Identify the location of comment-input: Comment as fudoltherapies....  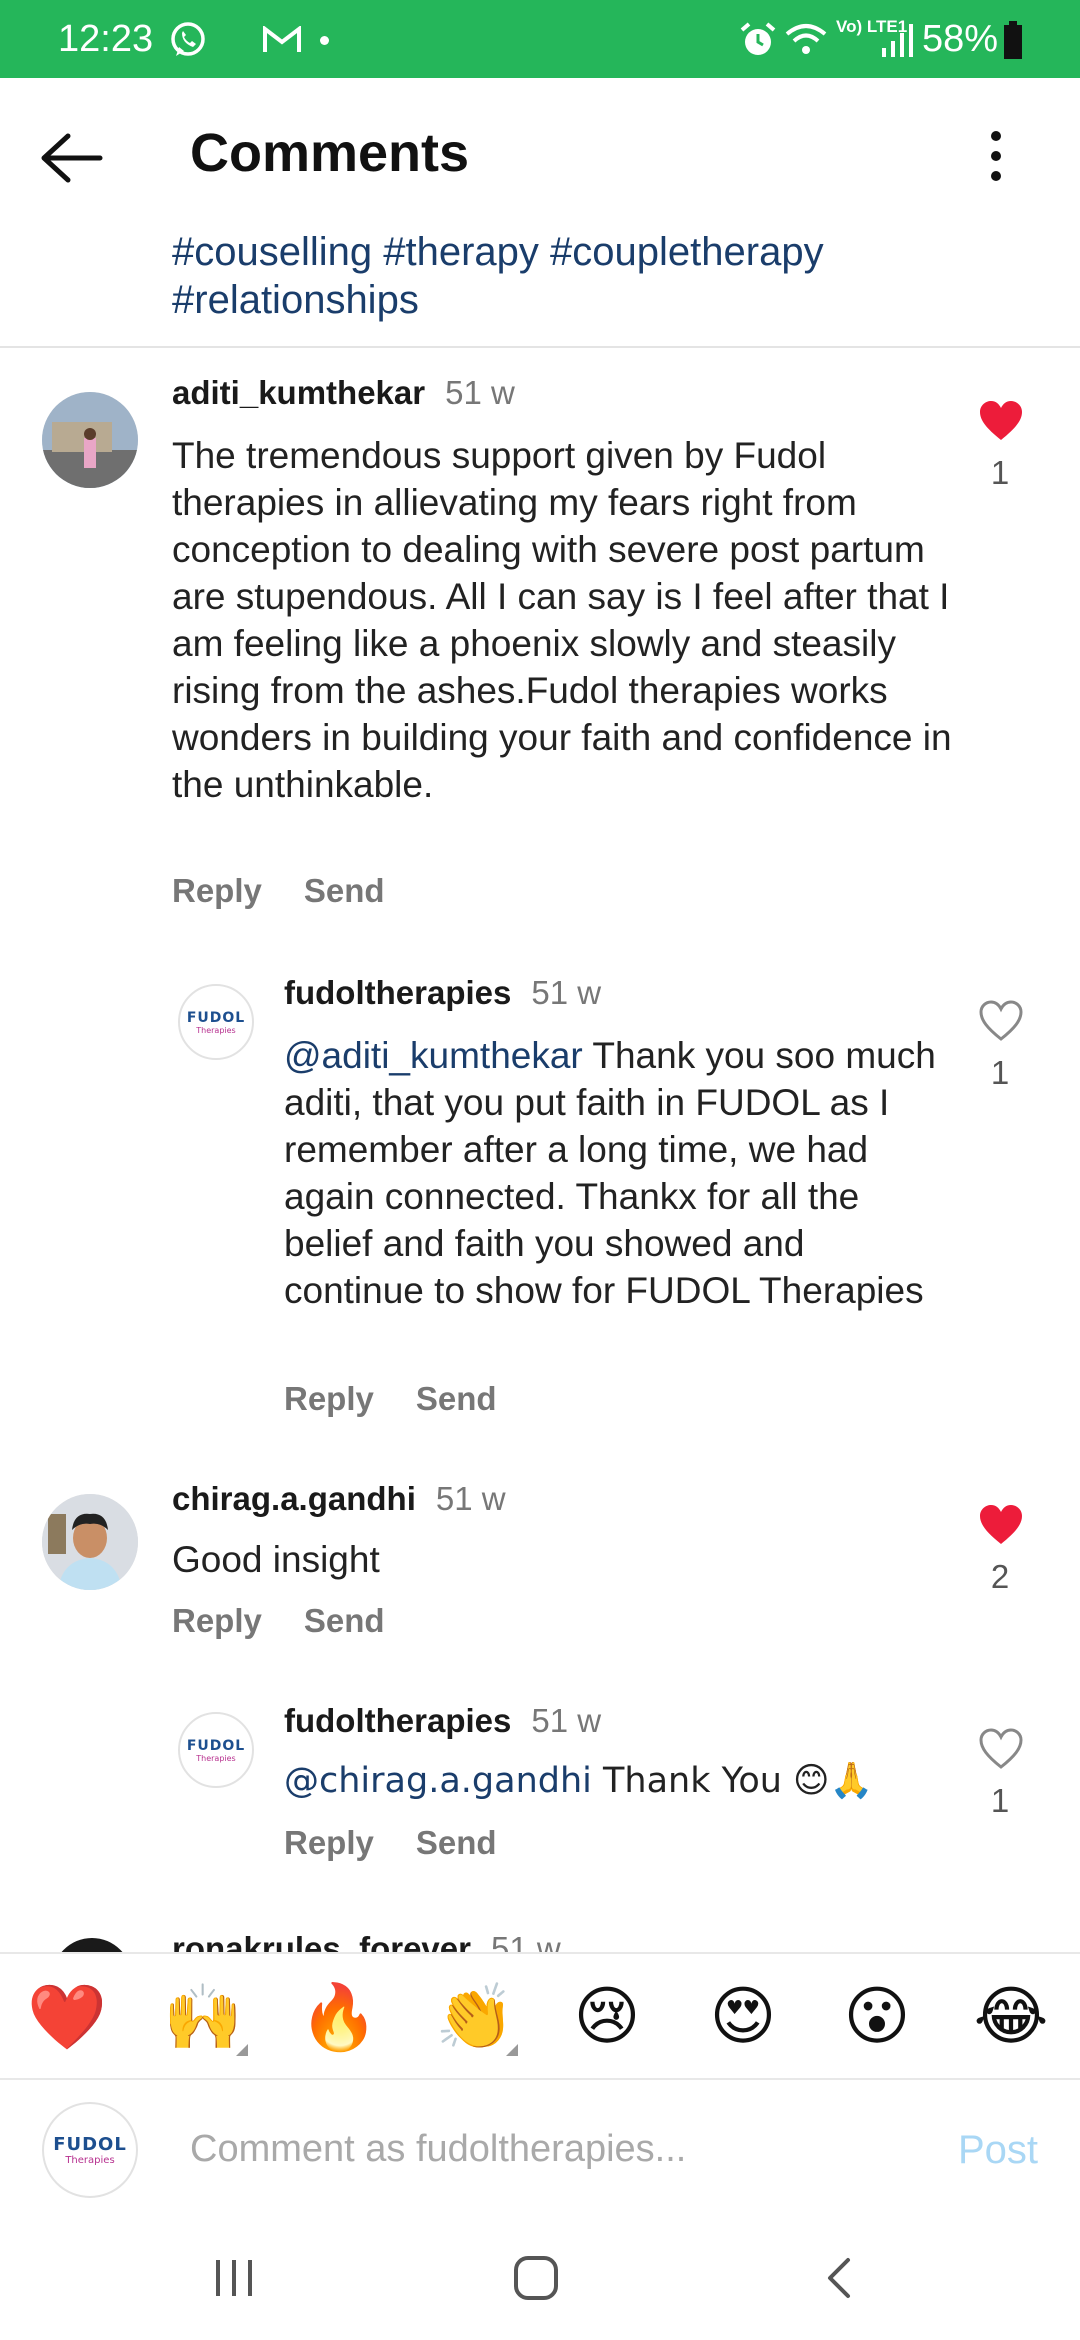
(438, 2149).